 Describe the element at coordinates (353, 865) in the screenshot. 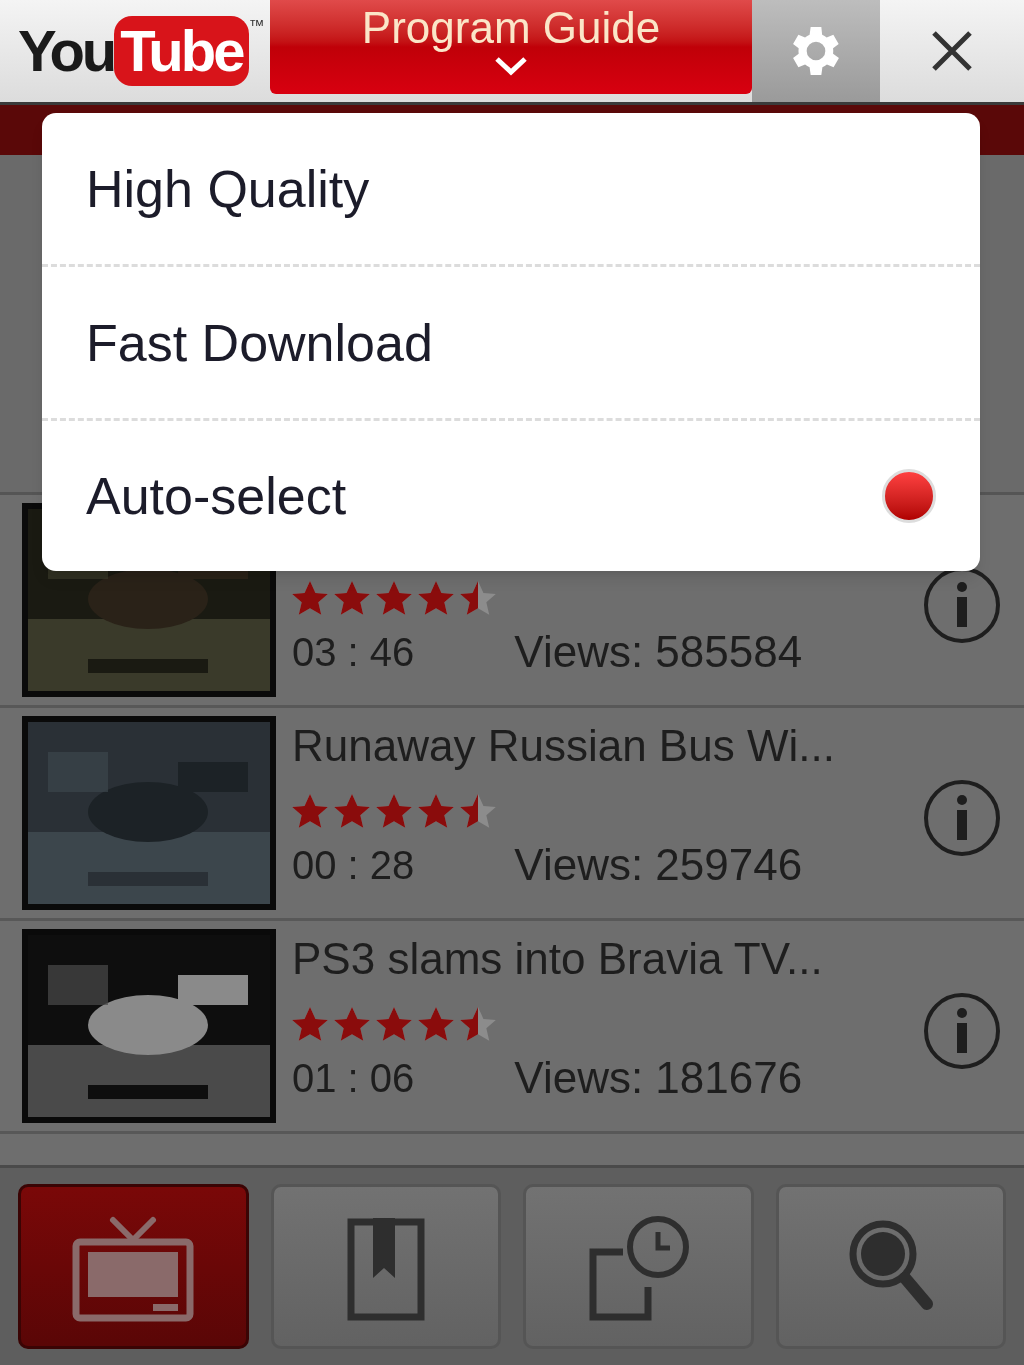

I see `video-duration: 00 : 28` at that location.